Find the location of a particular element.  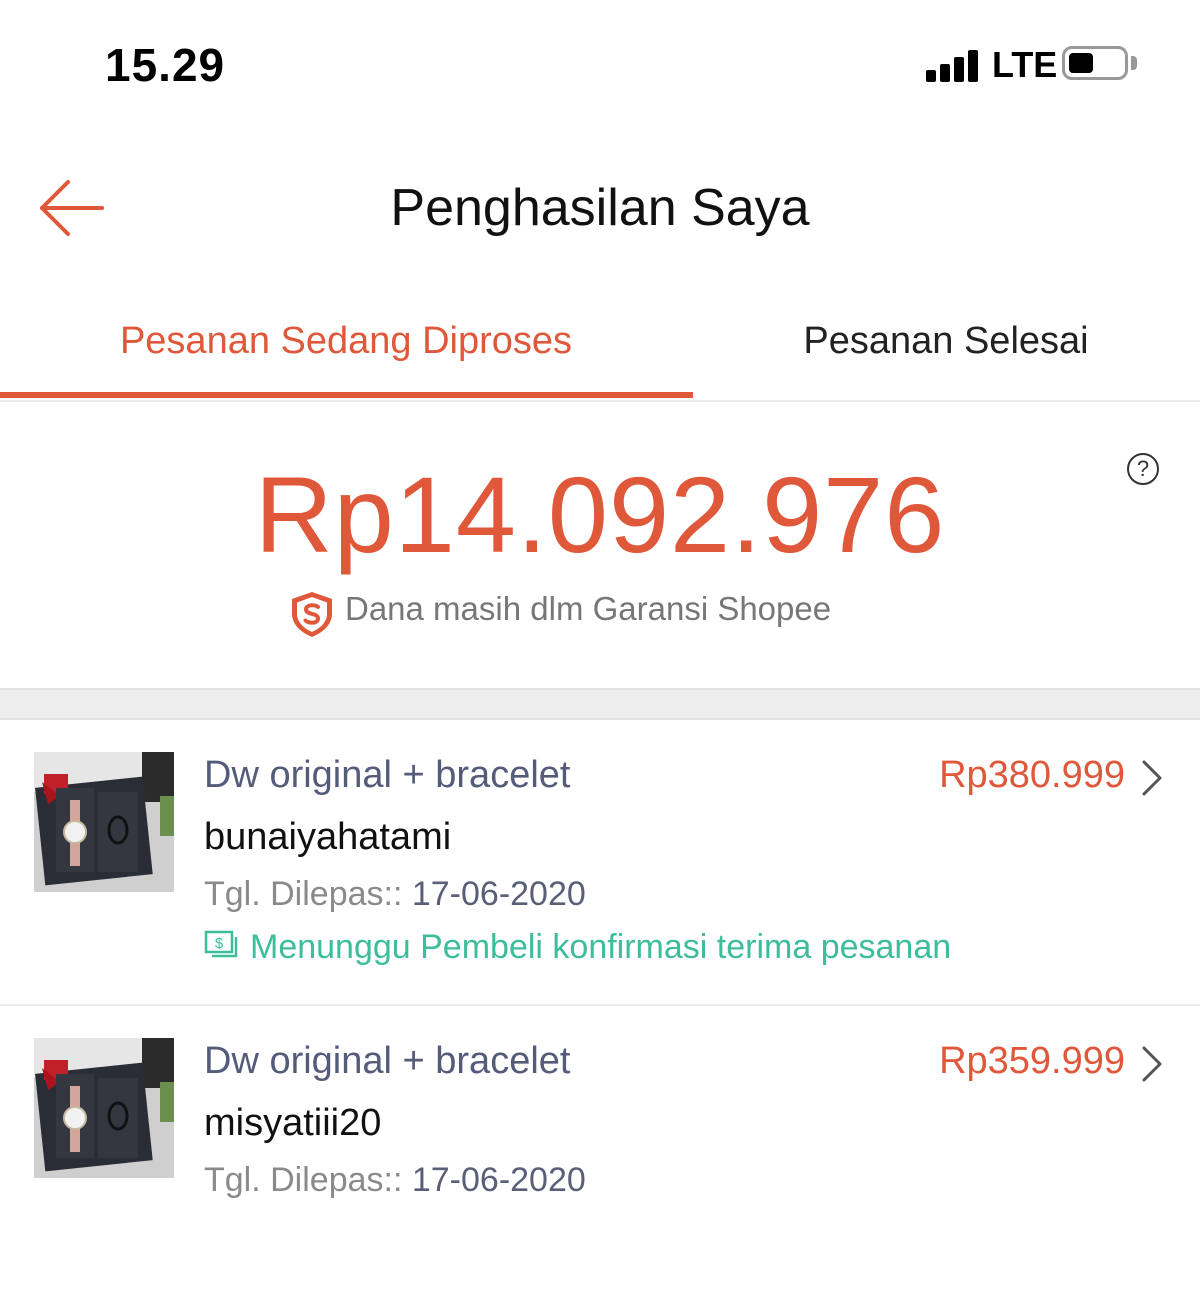

section-divider is located at coordinates (600, 704).